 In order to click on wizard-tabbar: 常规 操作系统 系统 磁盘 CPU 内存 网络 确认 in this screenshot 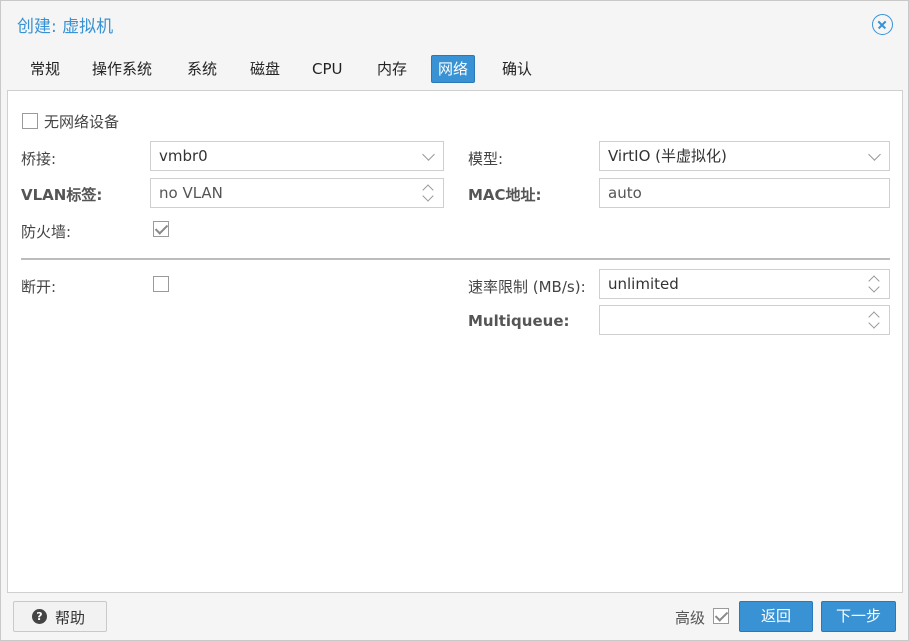, I will do `click(454, 68)`.